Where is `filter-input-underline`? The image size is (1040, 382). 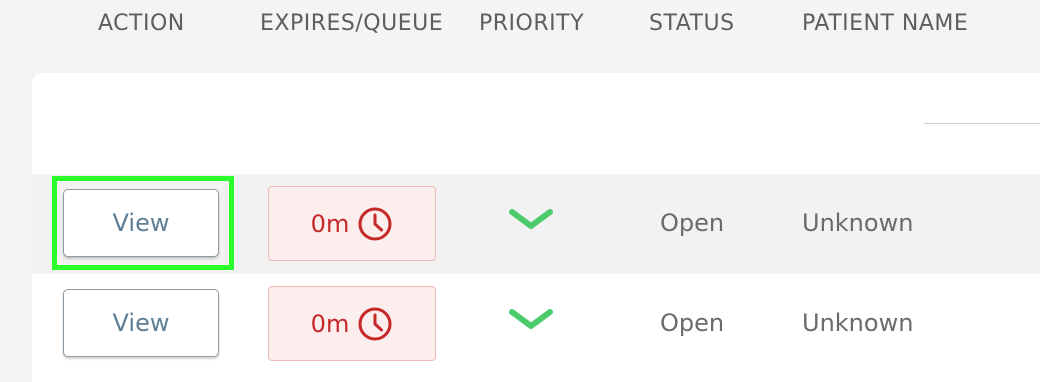 filter-input-underline is located at coordinates (982, 123).